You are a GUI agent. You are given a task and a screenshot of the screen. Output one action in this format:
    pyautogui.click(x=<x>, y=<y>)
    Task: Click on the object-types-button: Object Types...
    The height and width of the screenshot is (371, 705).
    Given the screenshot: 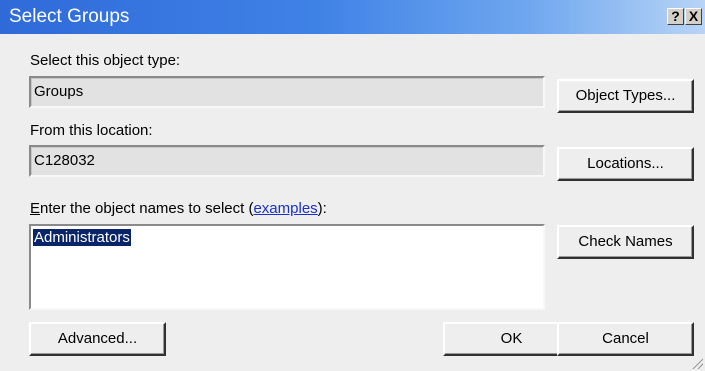 What is the action you would take?
    pyautogui.click(x=625, y=96)
    